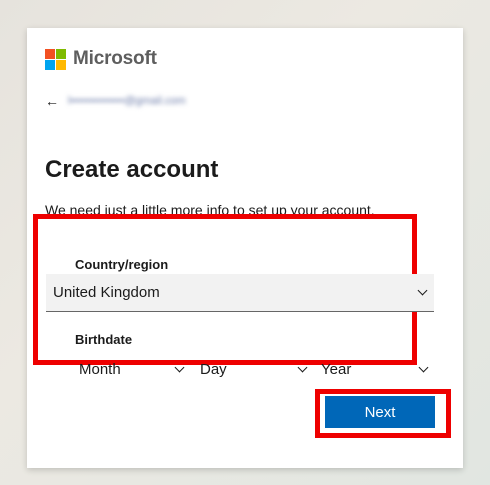  What do you see at coordinates (376, 369) in the screenshot?
I see `year-select: Year` at bounding box center [376, 369].